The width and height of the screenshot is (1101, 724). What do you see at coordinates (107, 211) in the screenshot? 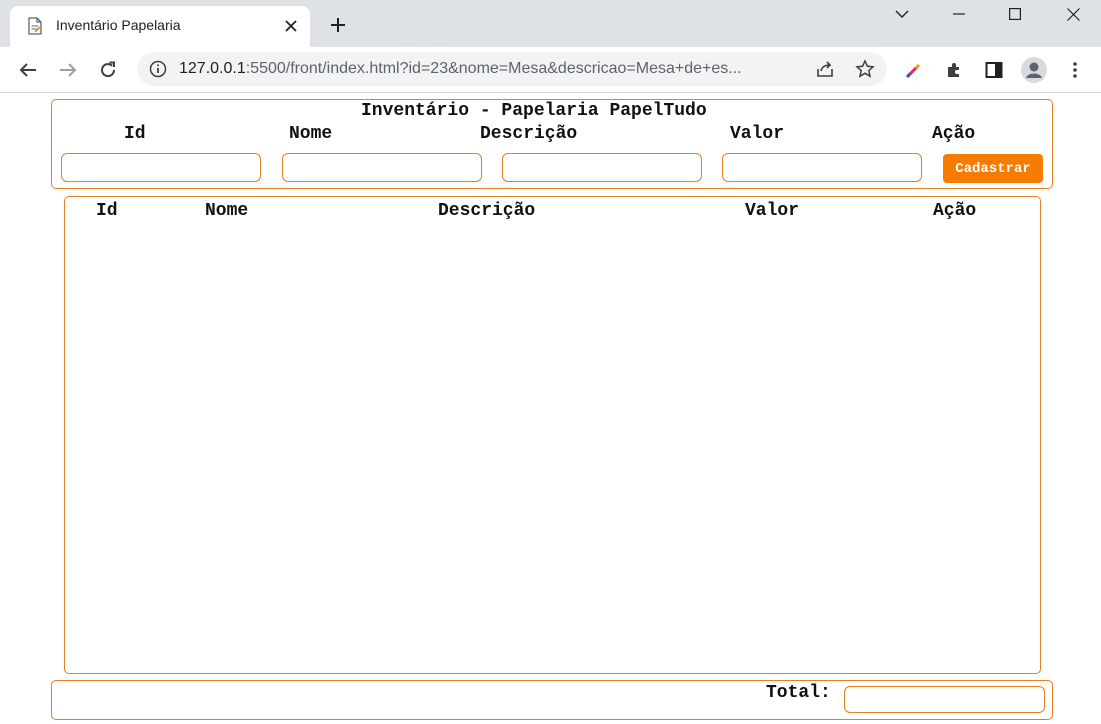
I see `column-id: Id` at bounding box center [107, 211].